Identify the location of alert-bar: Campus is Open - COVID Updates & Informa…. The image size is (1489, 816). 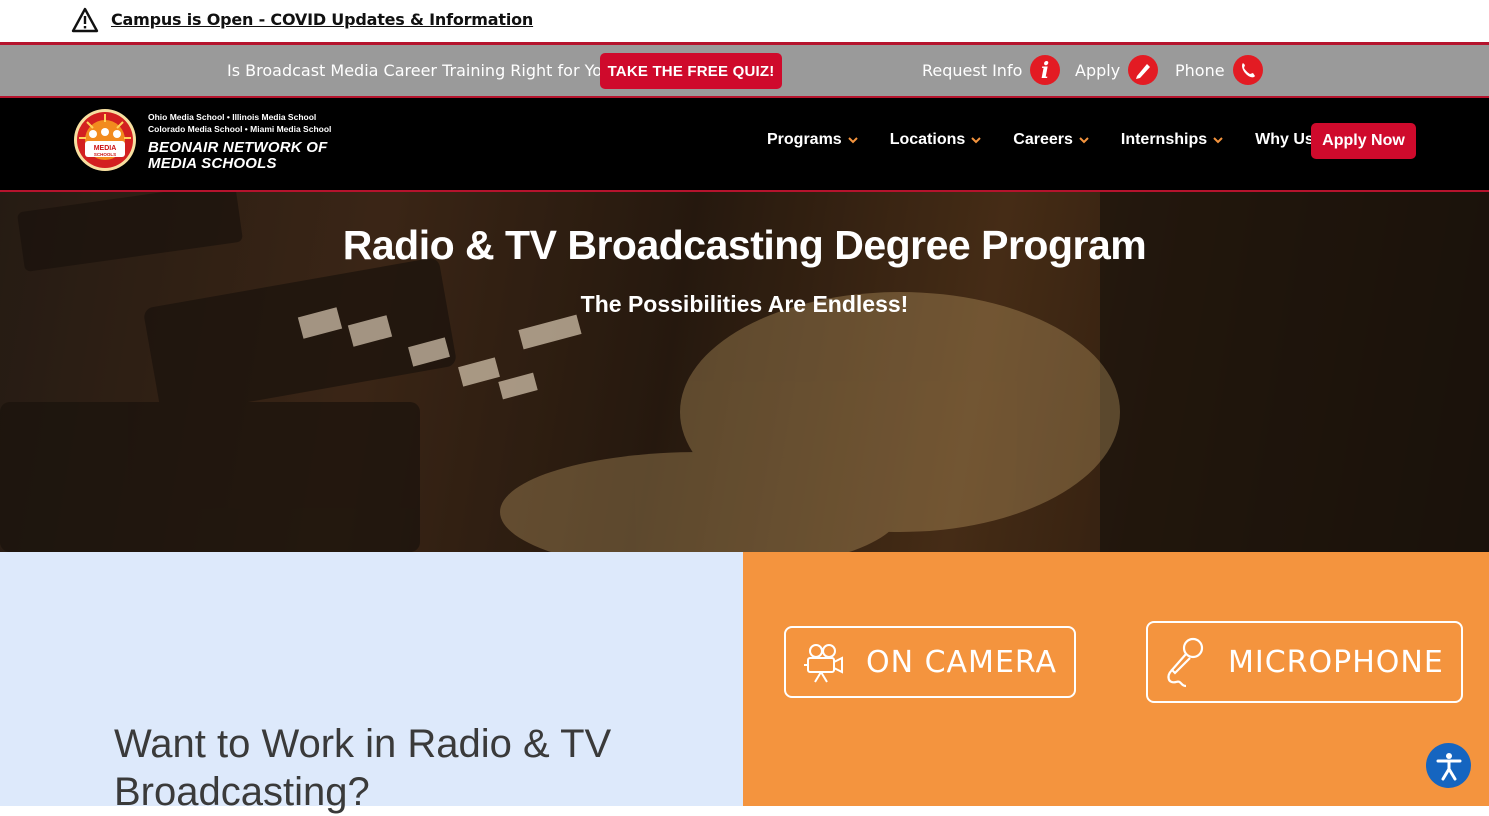
(744, 21).